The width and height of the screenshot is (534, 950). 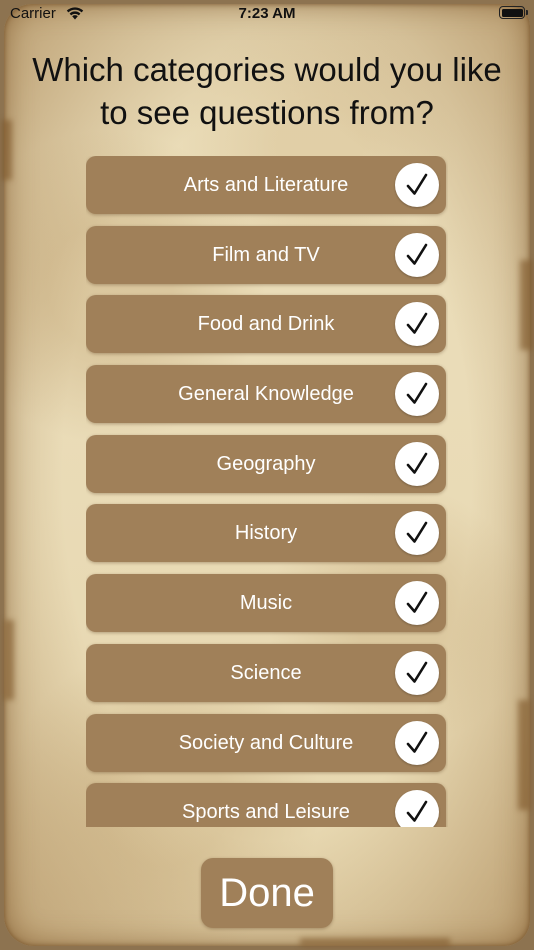 I want to click on category-row: Geography, so click(x=266, y=463).